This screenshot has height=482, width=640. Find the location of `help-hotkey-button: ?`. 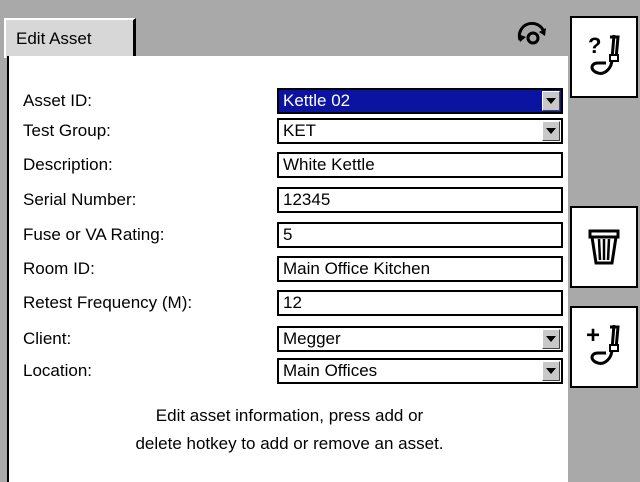

help-hotkey-button: ? is located at coordinates (604, 57).